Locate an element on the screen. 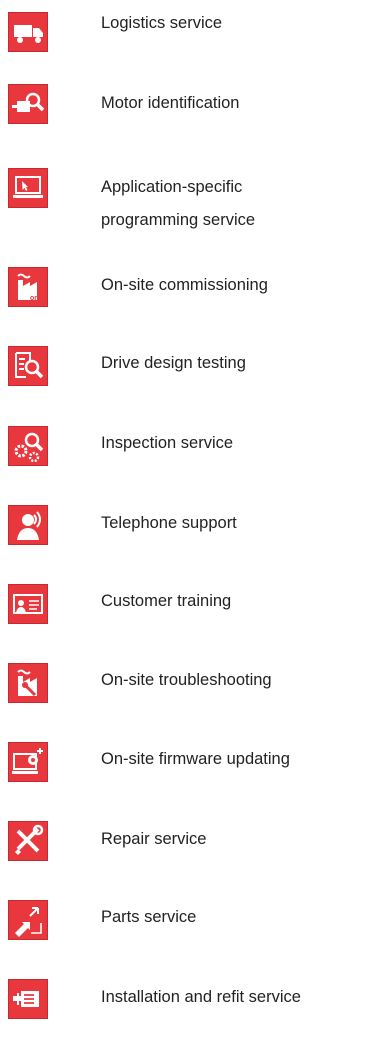 The image size is (381, 1056). service-item-logistics: Logistics service is located at coordinates (190, 30).